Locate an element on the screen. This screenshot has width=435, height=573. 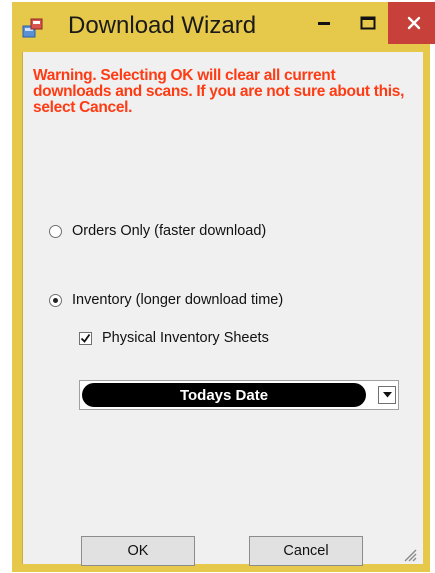
physical-inventory-sheets-option: Physical Inventory Sheets is located at coordinates (174, 338).